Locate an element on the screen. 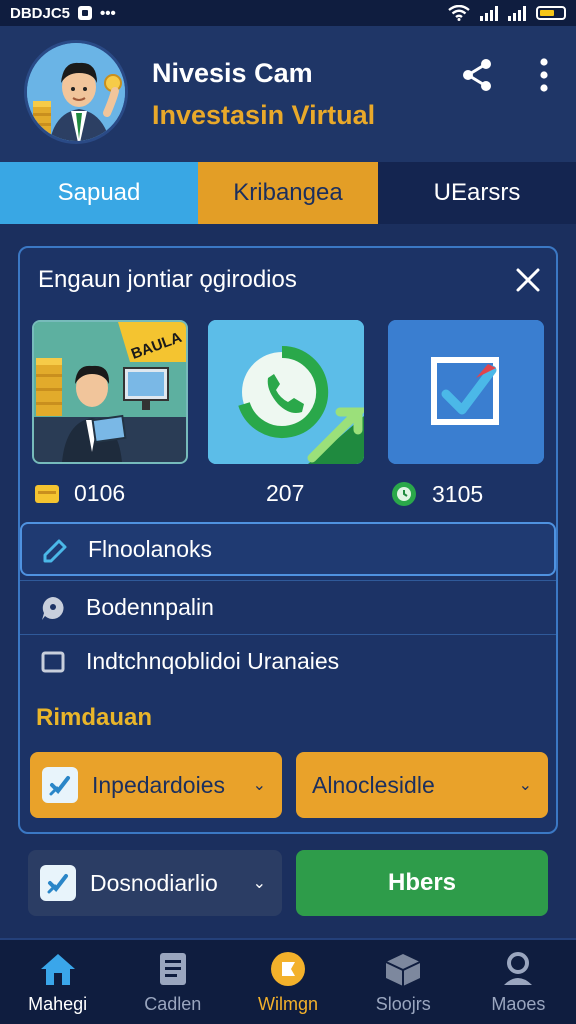  stat-tasks: 3105 is located at coordinates (436, 494).